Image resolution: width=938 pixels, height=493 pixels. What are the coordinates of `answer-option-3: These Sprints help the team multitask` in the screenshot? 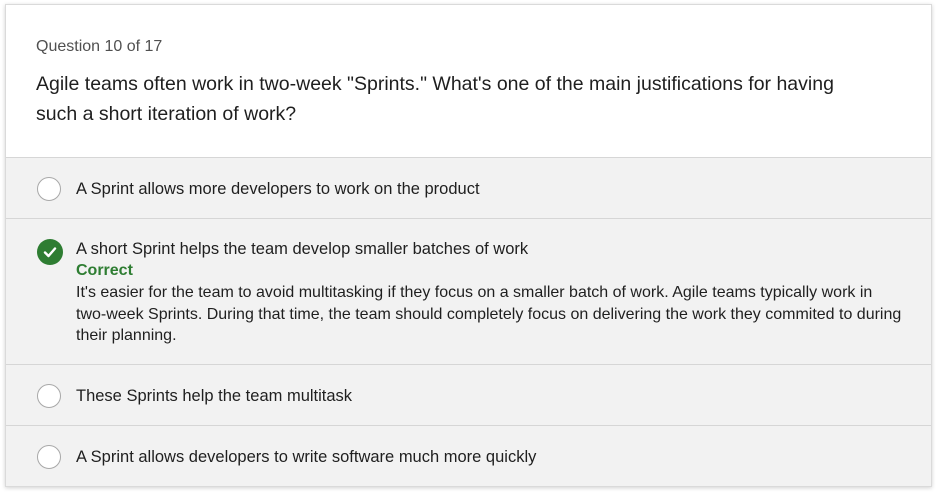 It's located at (468, 395).